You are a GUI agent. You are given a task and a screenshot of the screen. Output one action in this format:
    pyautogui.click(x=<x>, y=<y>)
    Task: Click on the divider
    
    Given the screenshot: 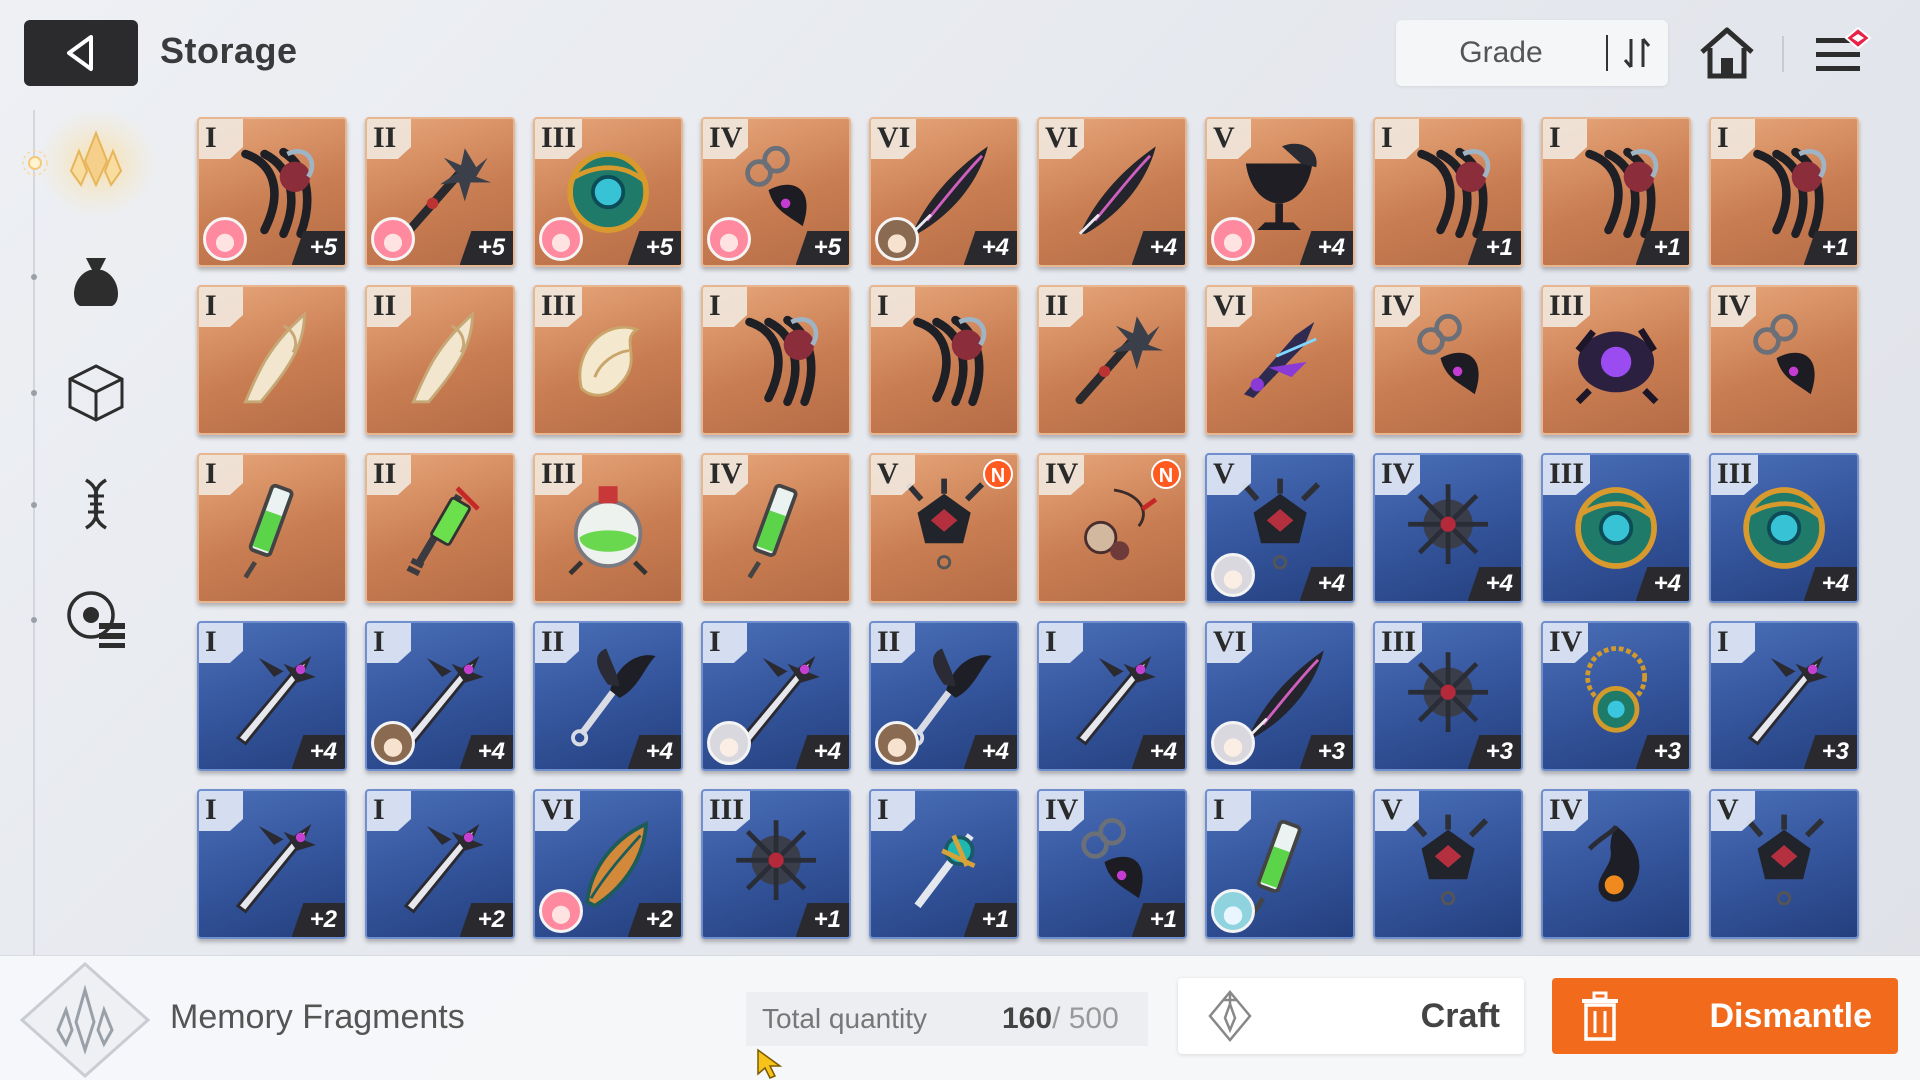 What is the action you would take?
    pyautogui.click(x=1783, y=54)
    